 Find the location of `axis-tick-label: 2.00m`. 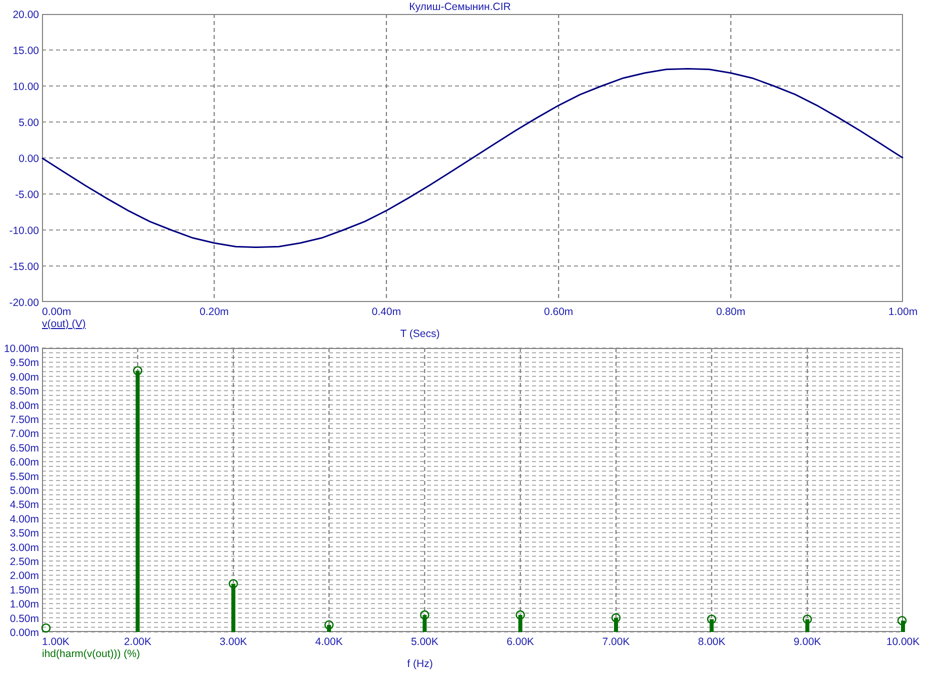

axis-tick-label: 2.00m is located at coordinates (24, 576).